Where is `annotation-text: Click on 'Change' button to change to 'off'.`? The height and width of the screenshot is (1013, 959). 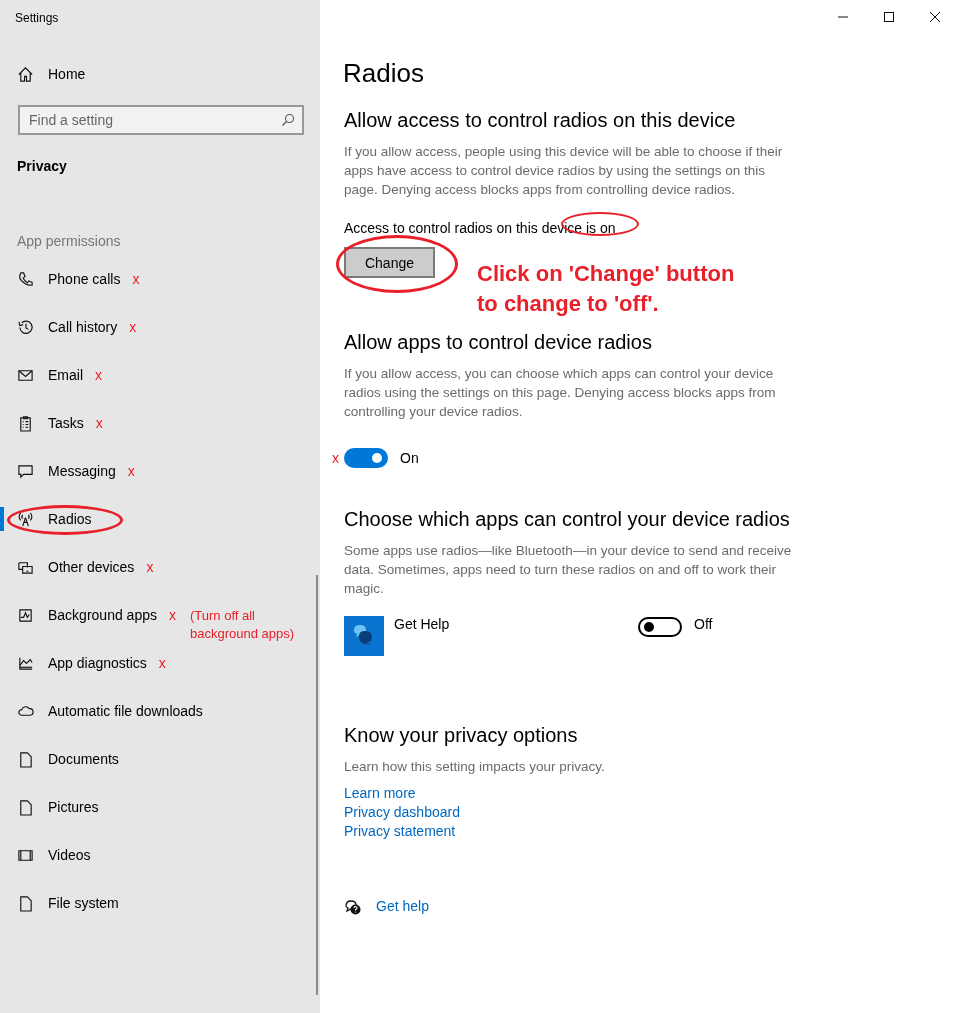
annotation-text: Click on 'Change' button to change to 'off'. is located at coordinates (606, 289).